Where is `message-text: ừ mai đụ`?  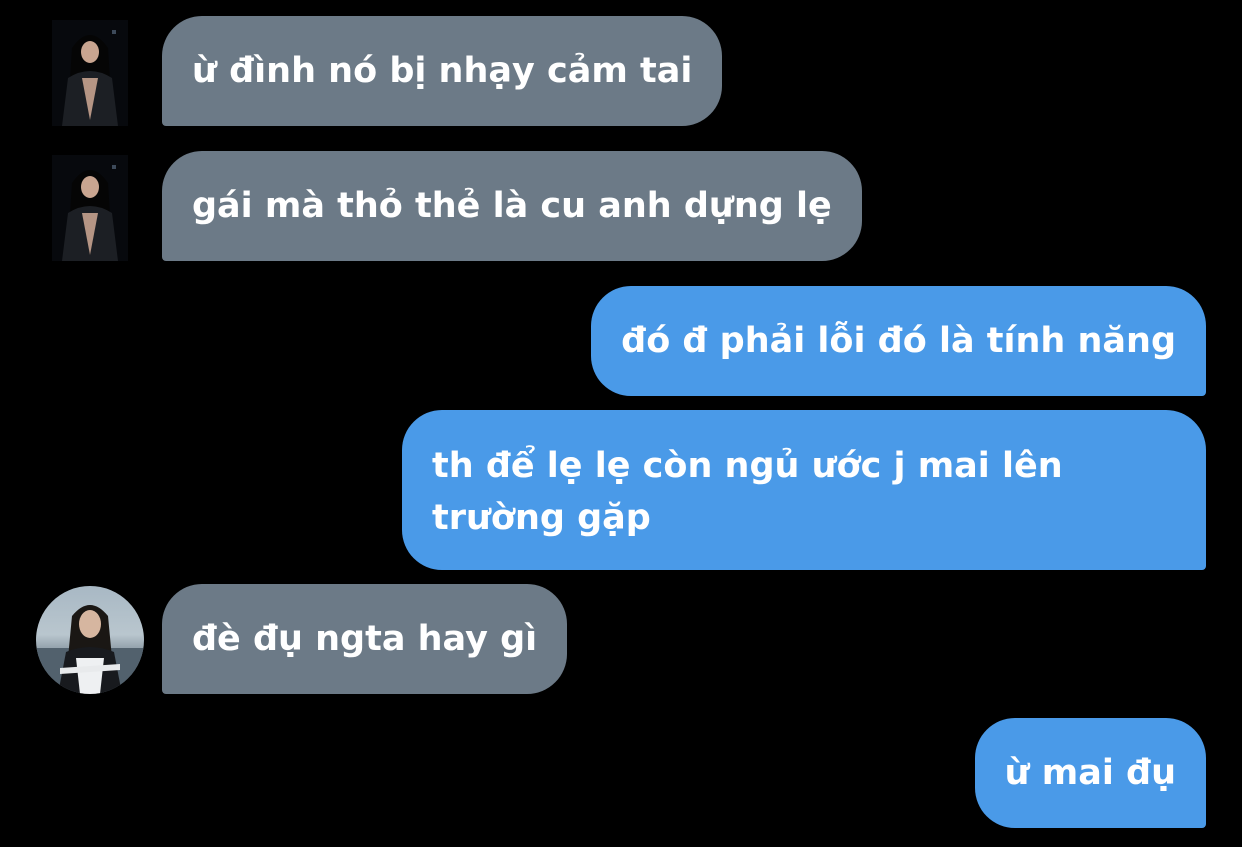
message-text: ừ mai đụ is located at coordinates (1090, 773).